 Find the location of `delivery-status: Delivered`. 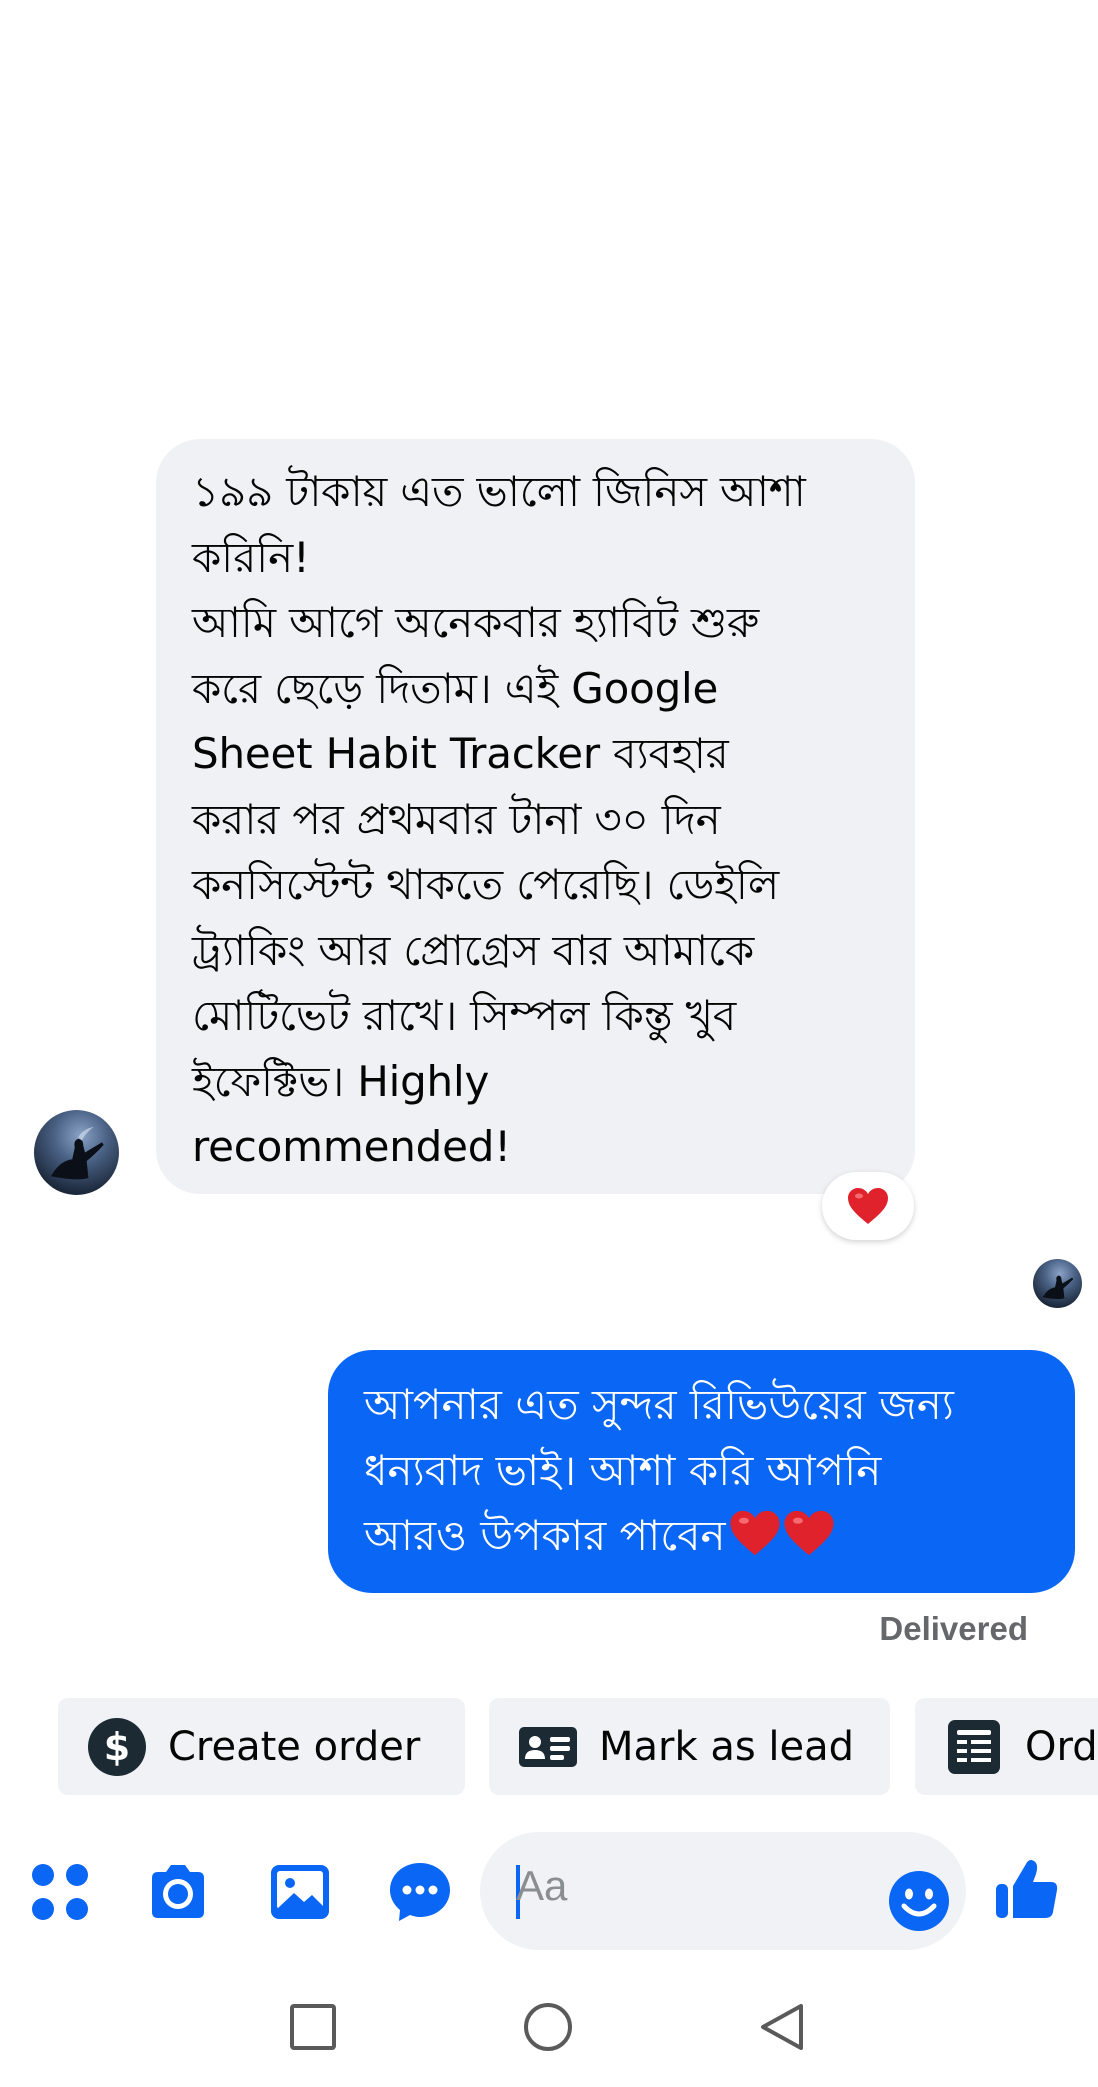

delivery-status: Delivered is located at coordinates (953, 1628).